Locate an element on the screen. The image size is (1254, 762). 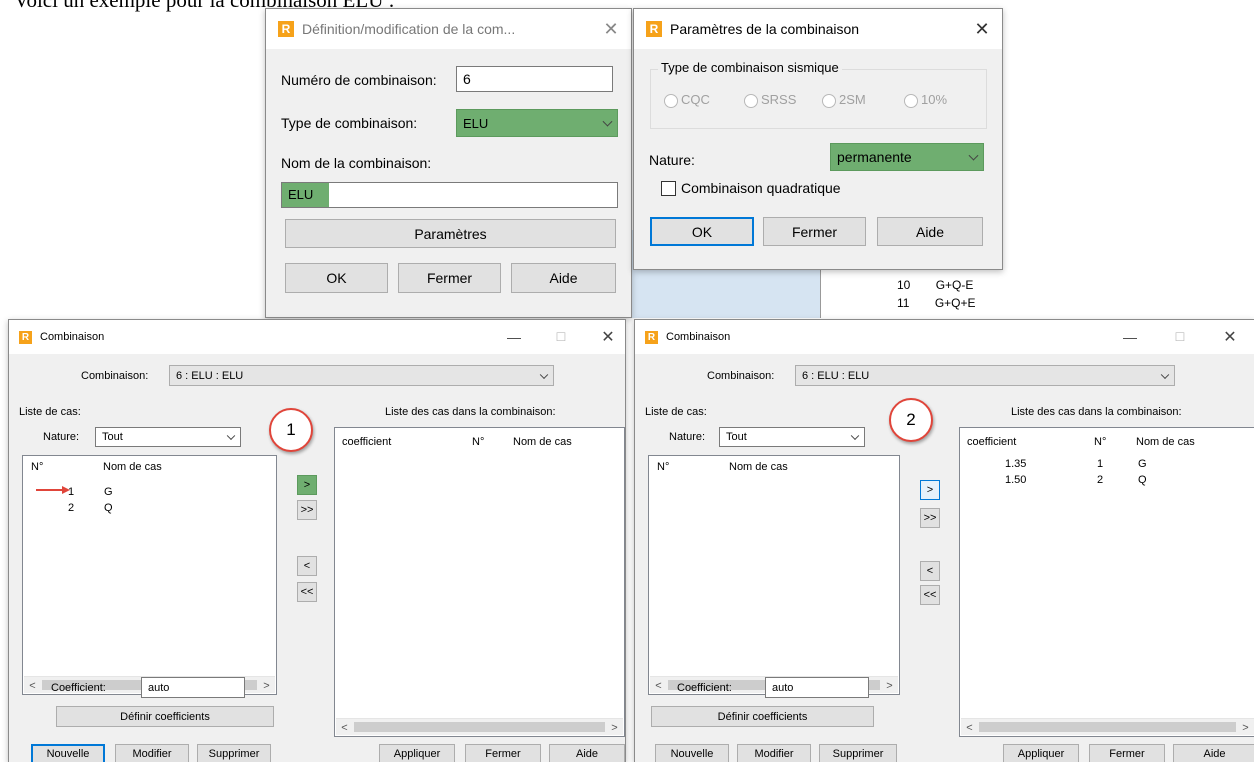
type-select: ELU is located at coordinates (537, 123).